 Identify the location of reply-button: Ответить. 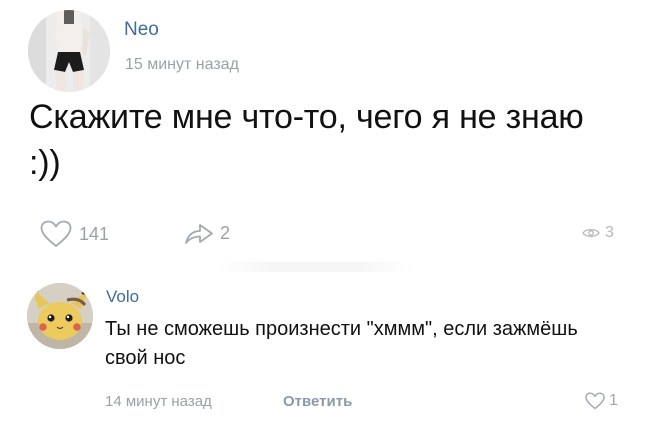
(317, 401).